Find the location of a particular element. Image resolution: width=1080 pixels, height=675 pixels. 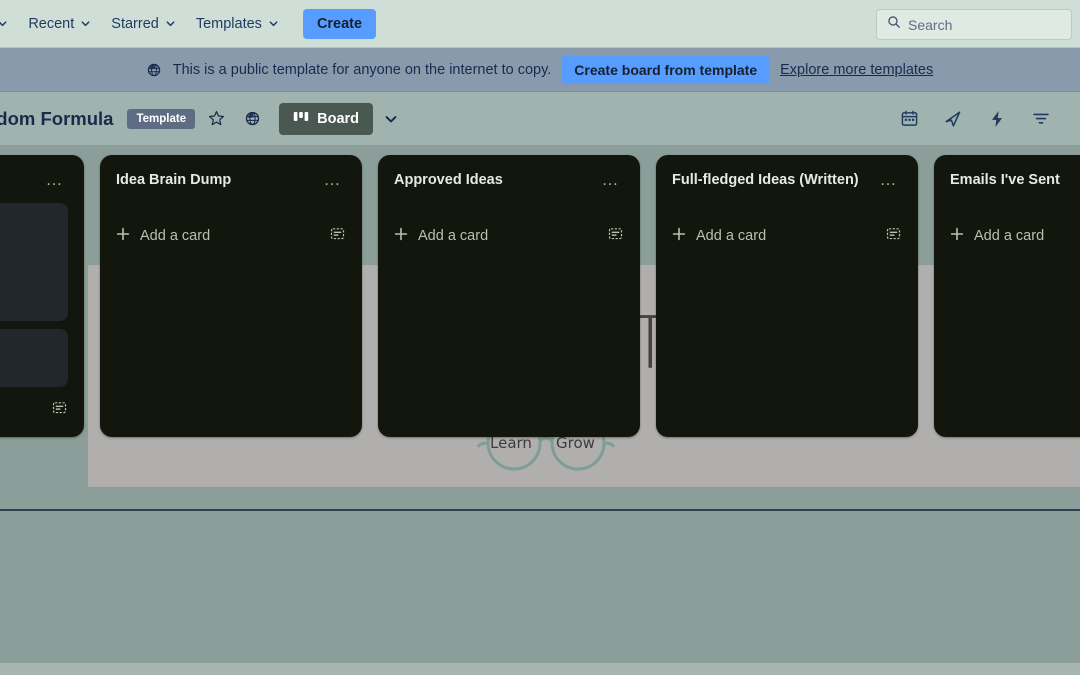

board-title: edom Formula is located at coordinates (56, 119).